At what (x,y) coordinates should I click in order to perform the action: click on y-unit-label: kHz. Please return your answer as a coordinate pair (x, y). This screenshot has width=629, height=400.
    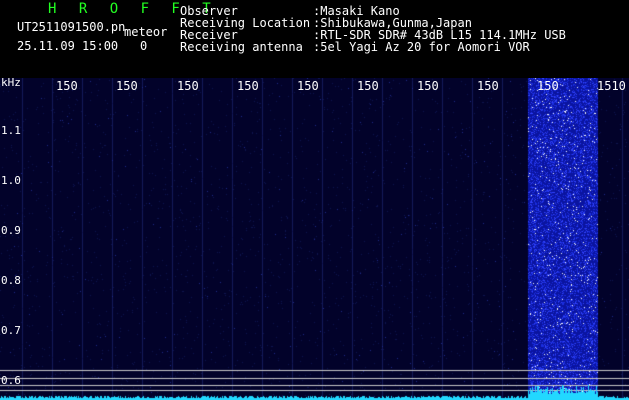
    Looking at the image, I should click on (11, 82).